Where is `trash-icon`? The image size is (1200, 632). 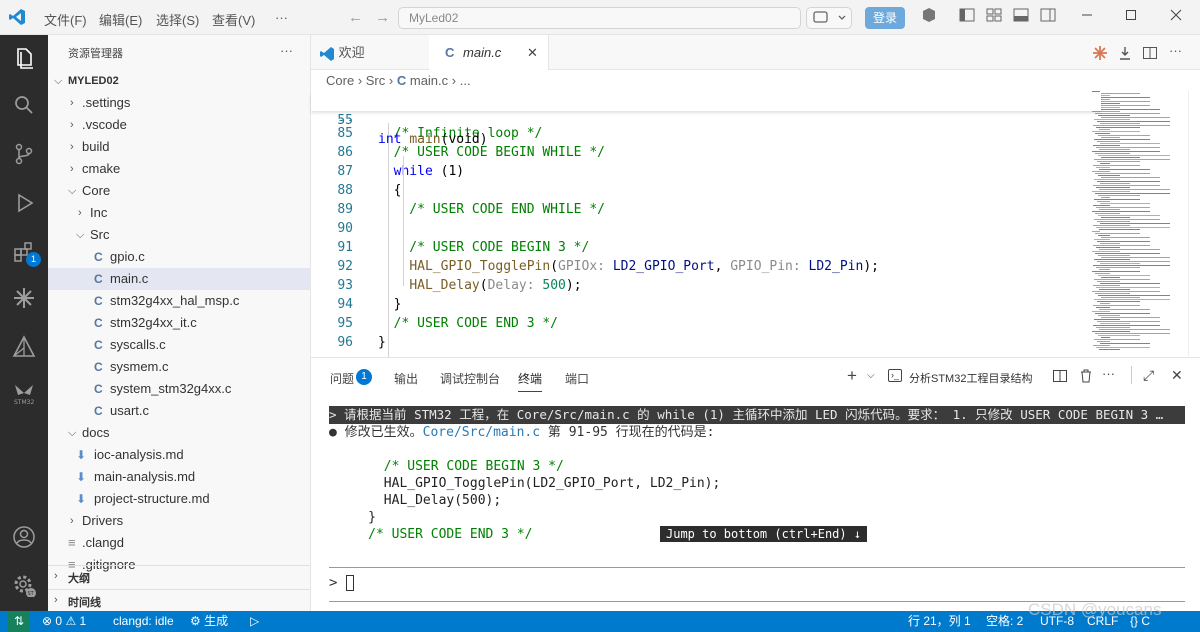
trash-icon is located at coordinates (1086, 377).